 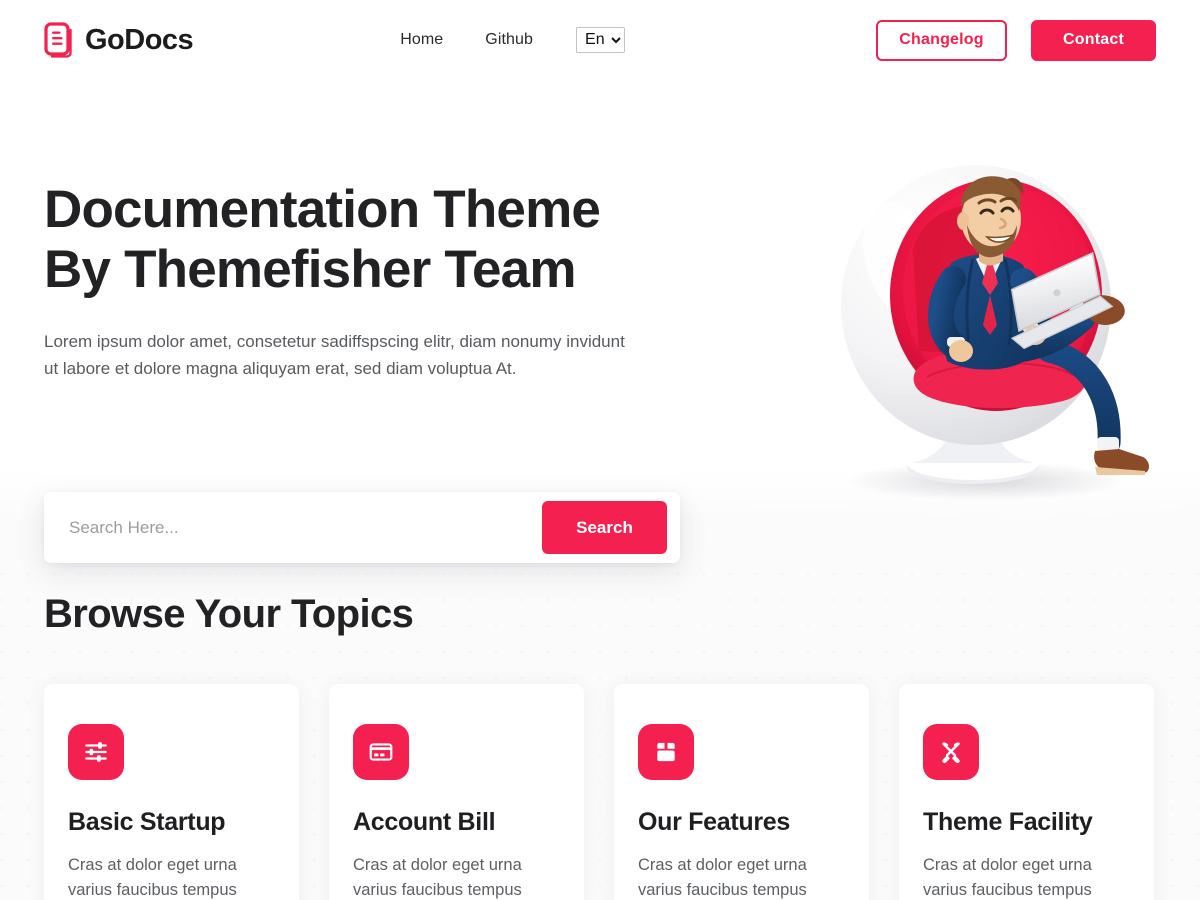 I want to click on changelog-button: Changelog, so click(x=941, y=40).